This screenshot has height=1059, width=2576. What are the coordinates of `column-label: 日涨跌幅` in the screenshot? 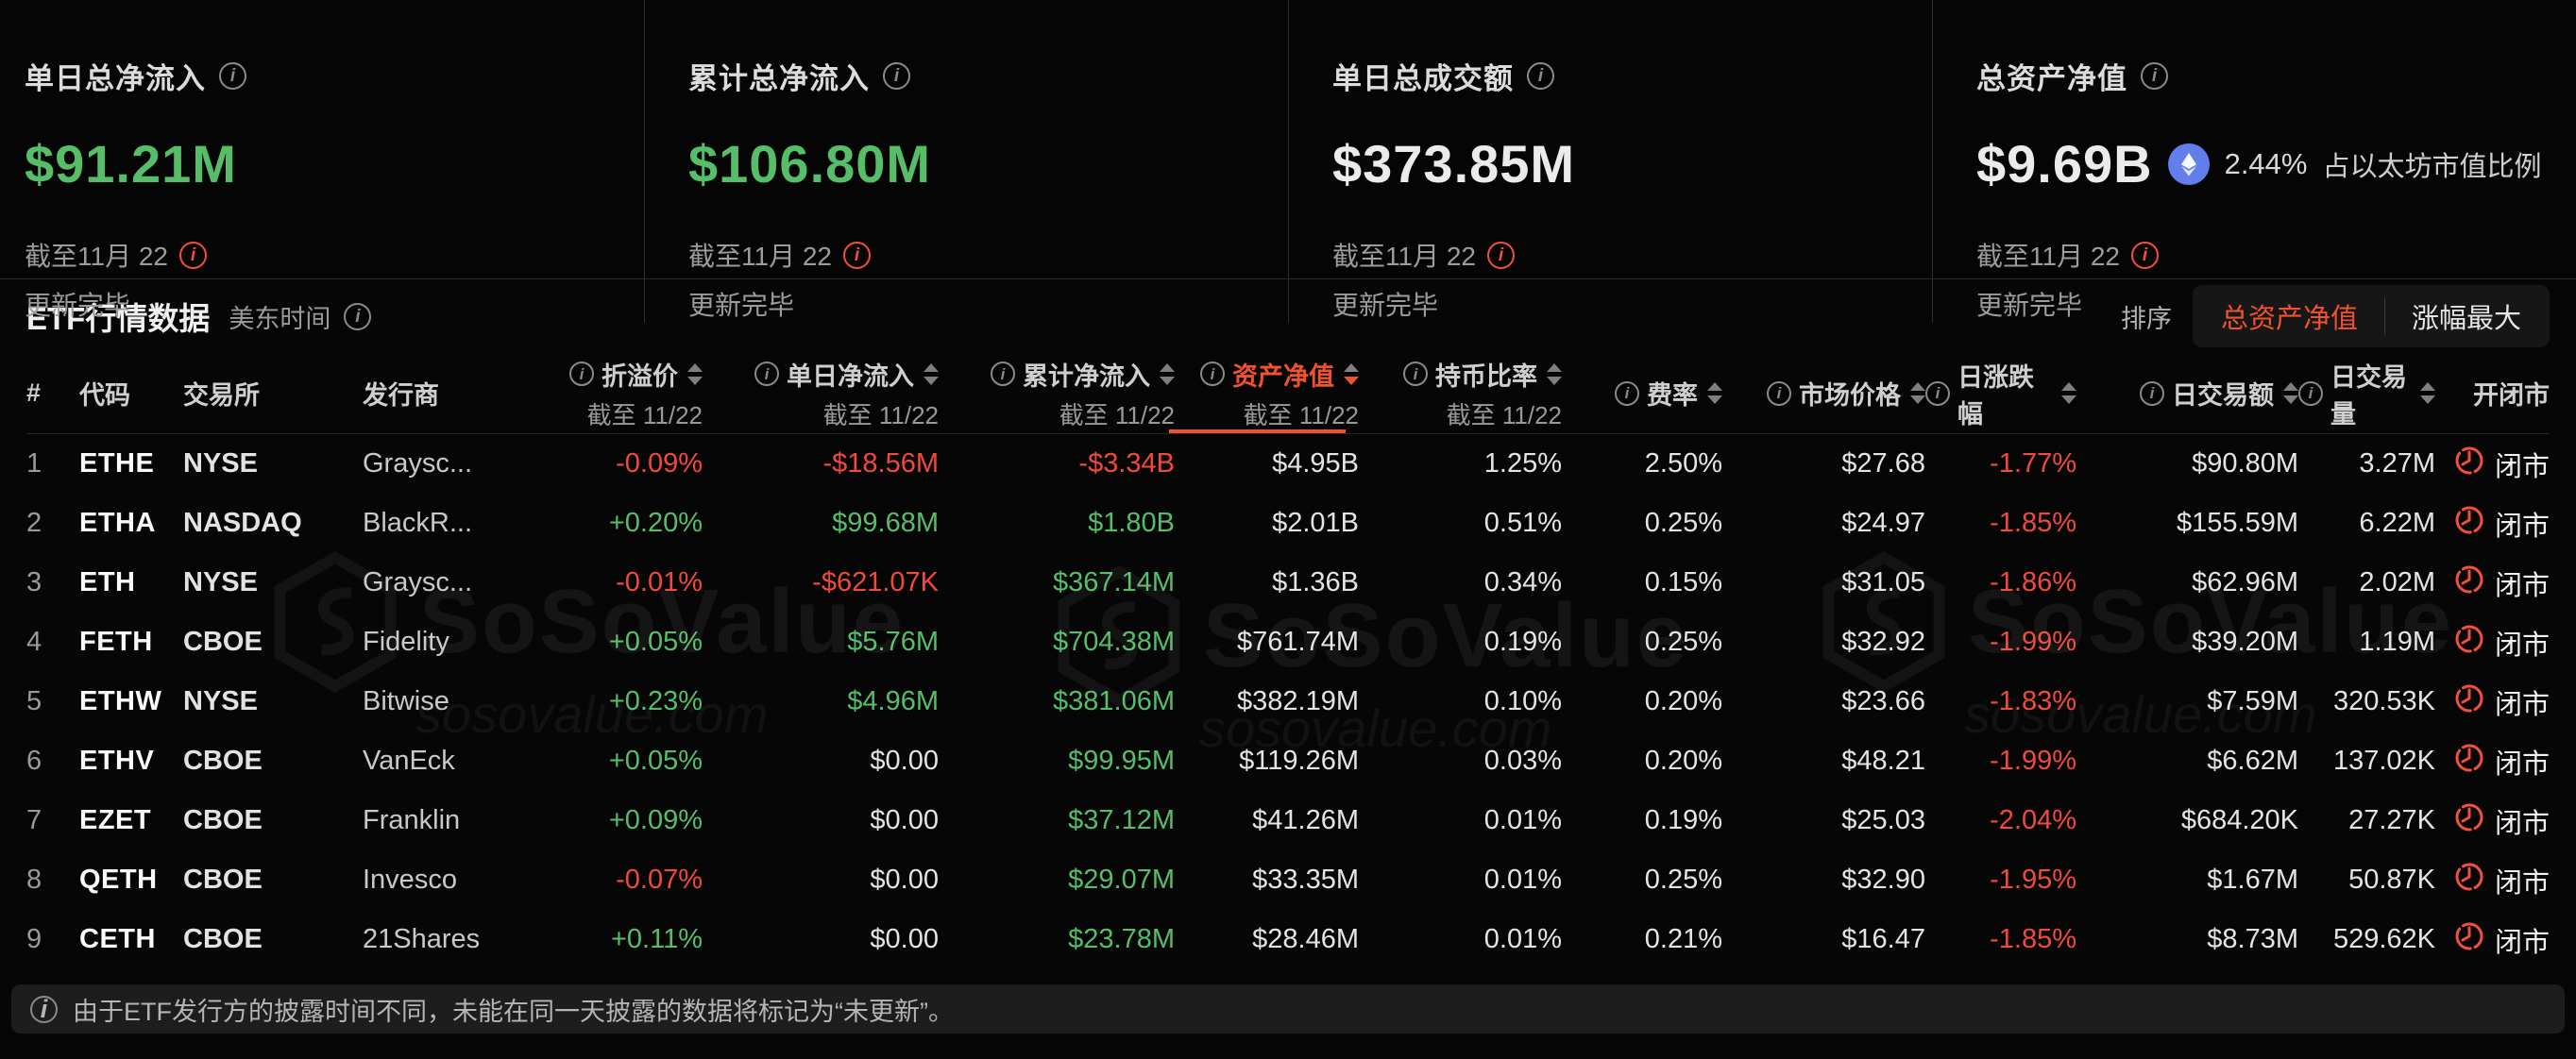 It's located at (1995, 395).